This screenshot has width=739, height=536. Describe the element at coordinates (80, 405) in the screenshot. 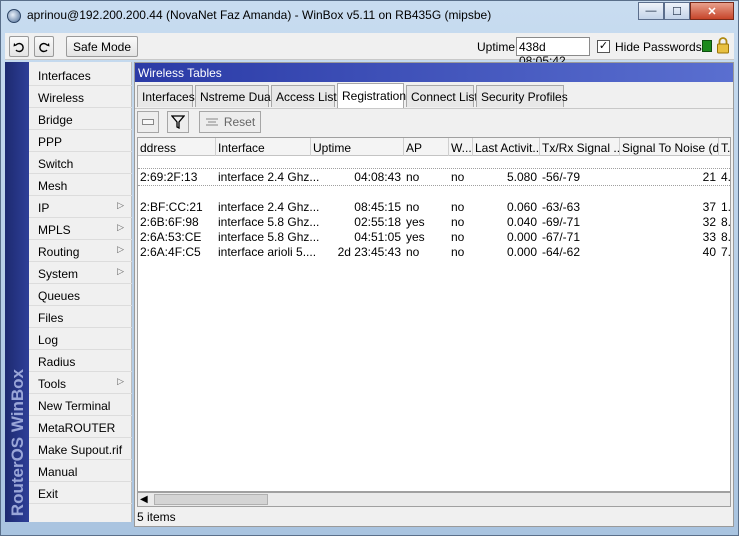

I see `menu-item-new-terminal: New Terminal` at that location.